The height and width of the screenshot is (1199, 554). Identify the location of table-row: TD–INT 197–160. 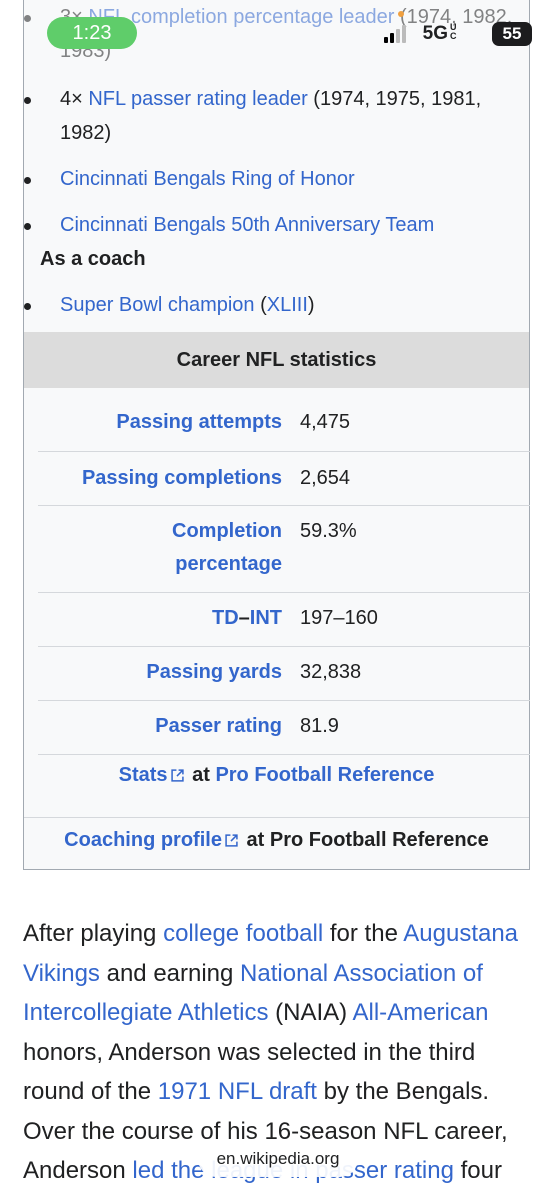
(284, 618).